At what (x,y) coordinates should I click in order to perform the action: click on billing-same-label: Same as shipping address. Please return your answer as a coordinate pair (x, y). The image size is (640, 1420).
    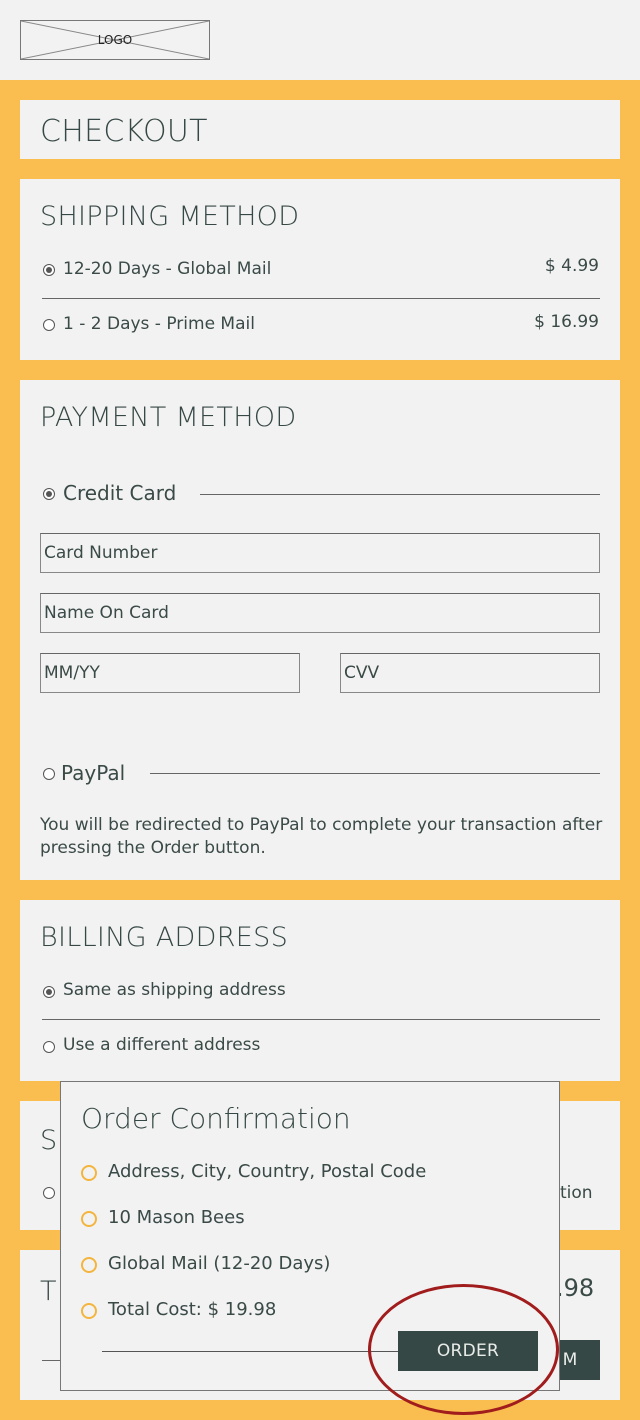
    Looking at the image, I should click on (174, 990).